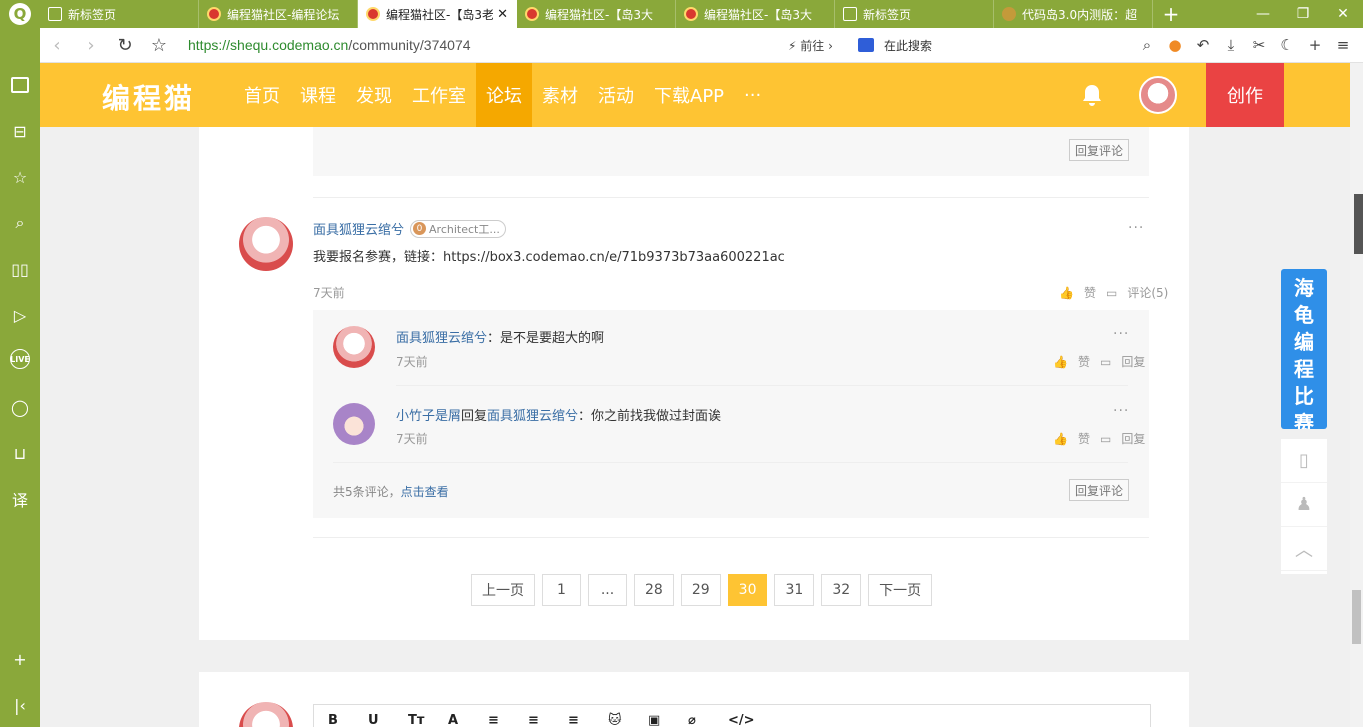 Image resolution: width=1363 pixels, height=727 pixels. I want to click on search-icon: ⌕, so click(1147, 45).